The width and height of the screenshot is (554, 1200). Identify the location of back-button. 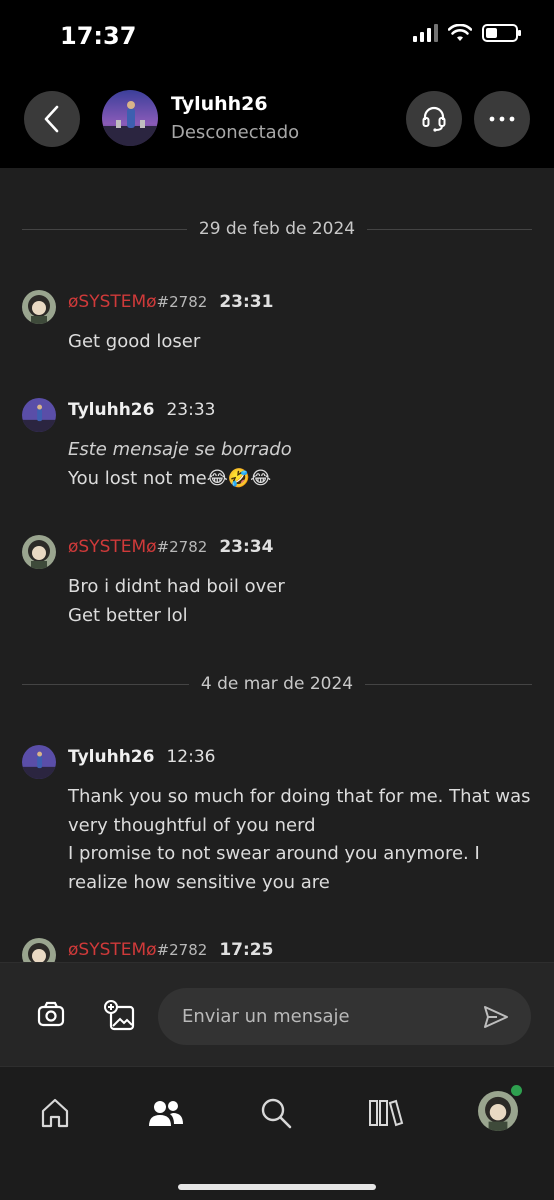
(52, 119).